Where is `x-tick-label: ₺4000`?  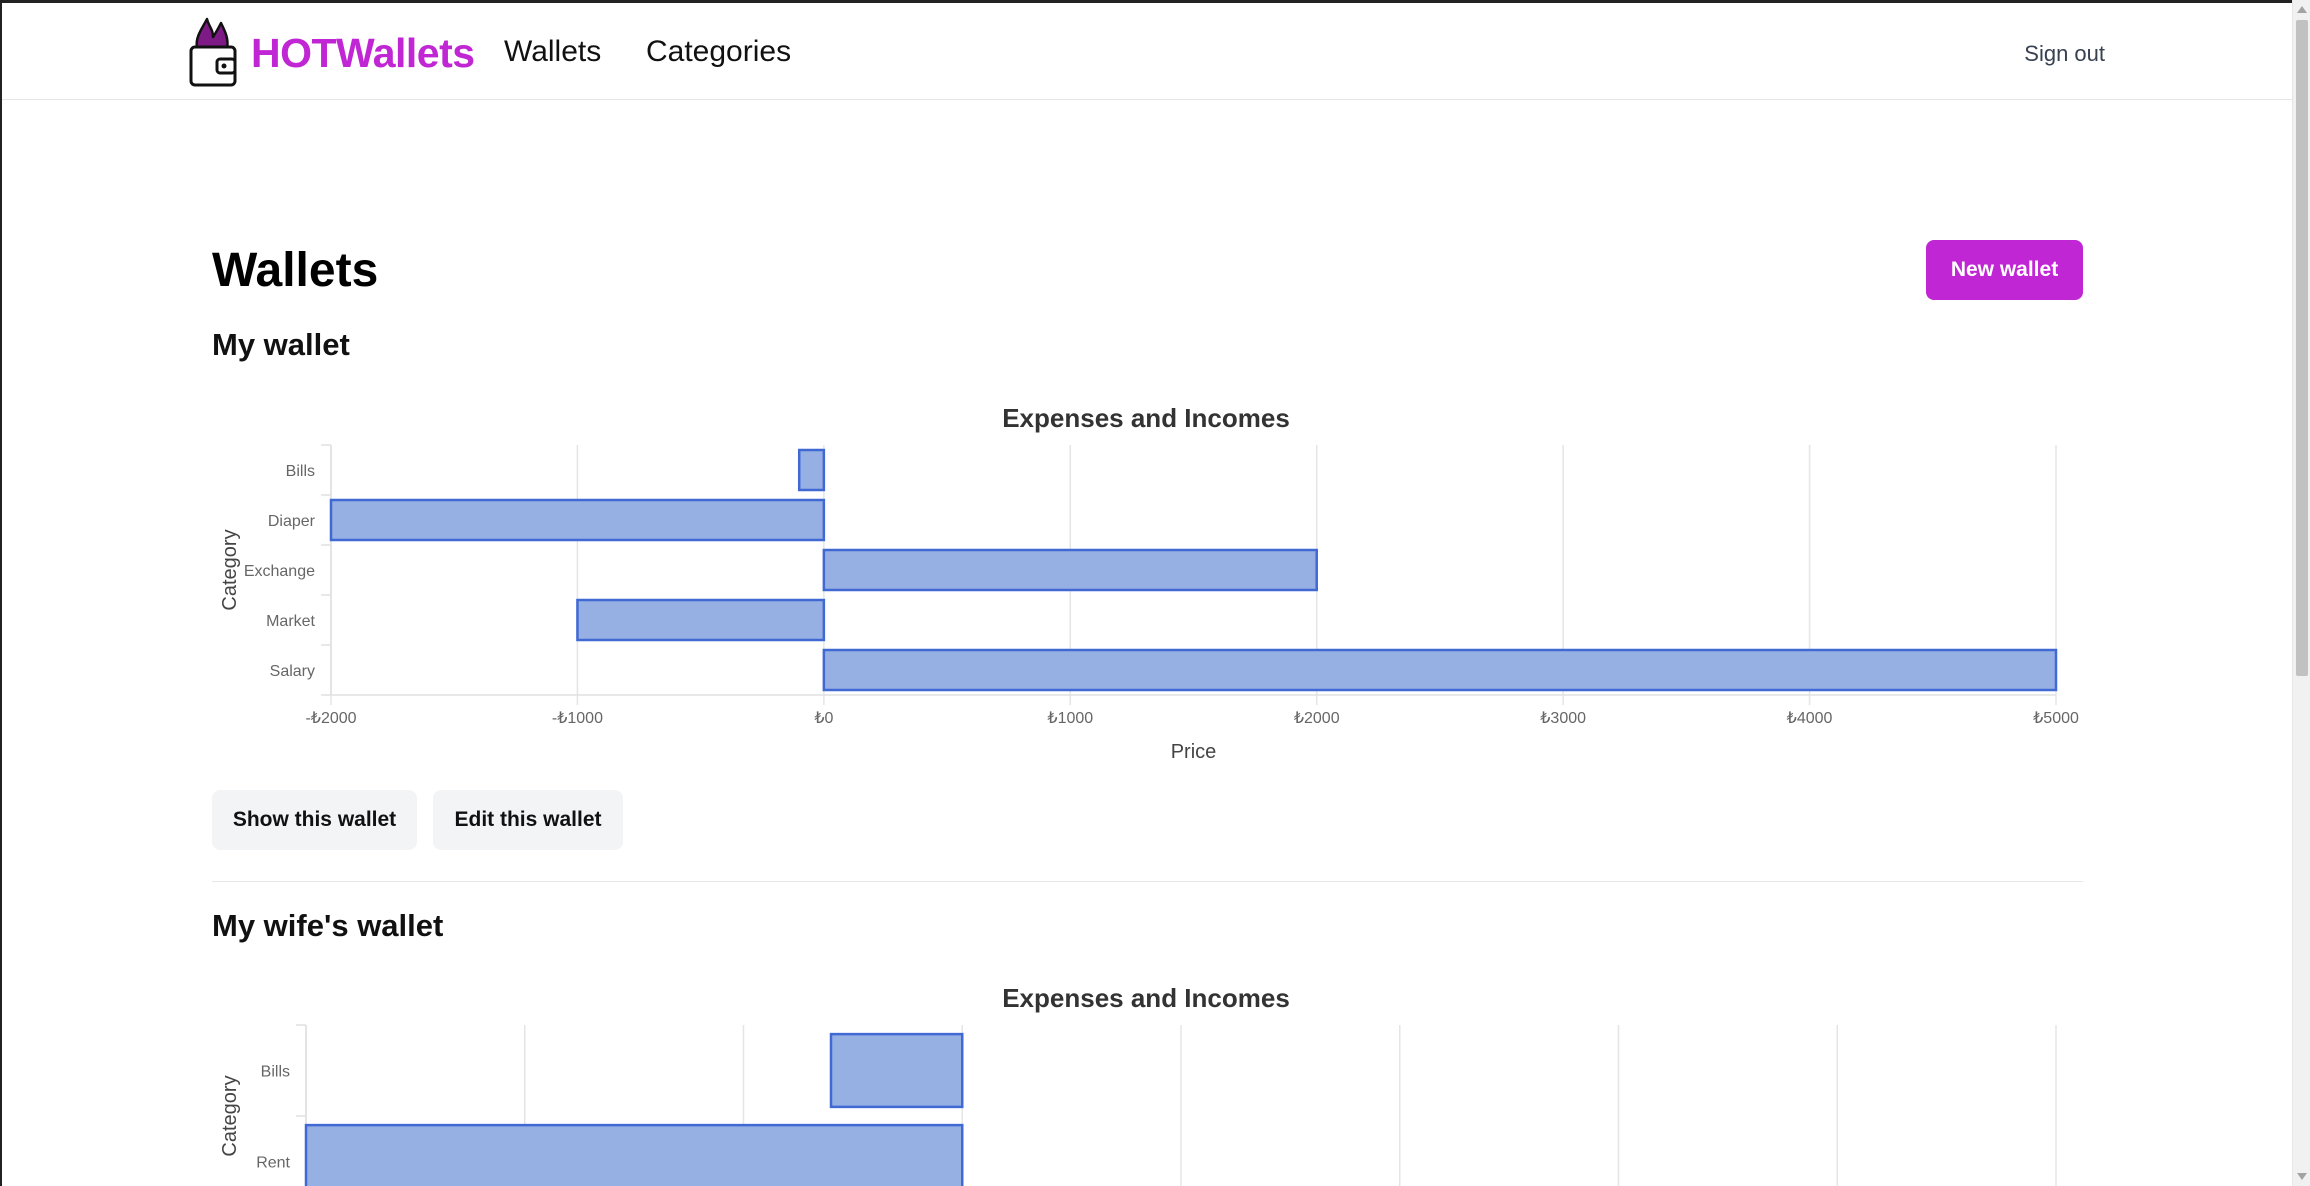 x-tick-label: ₺4000 is located at coordinates (1810, 718).